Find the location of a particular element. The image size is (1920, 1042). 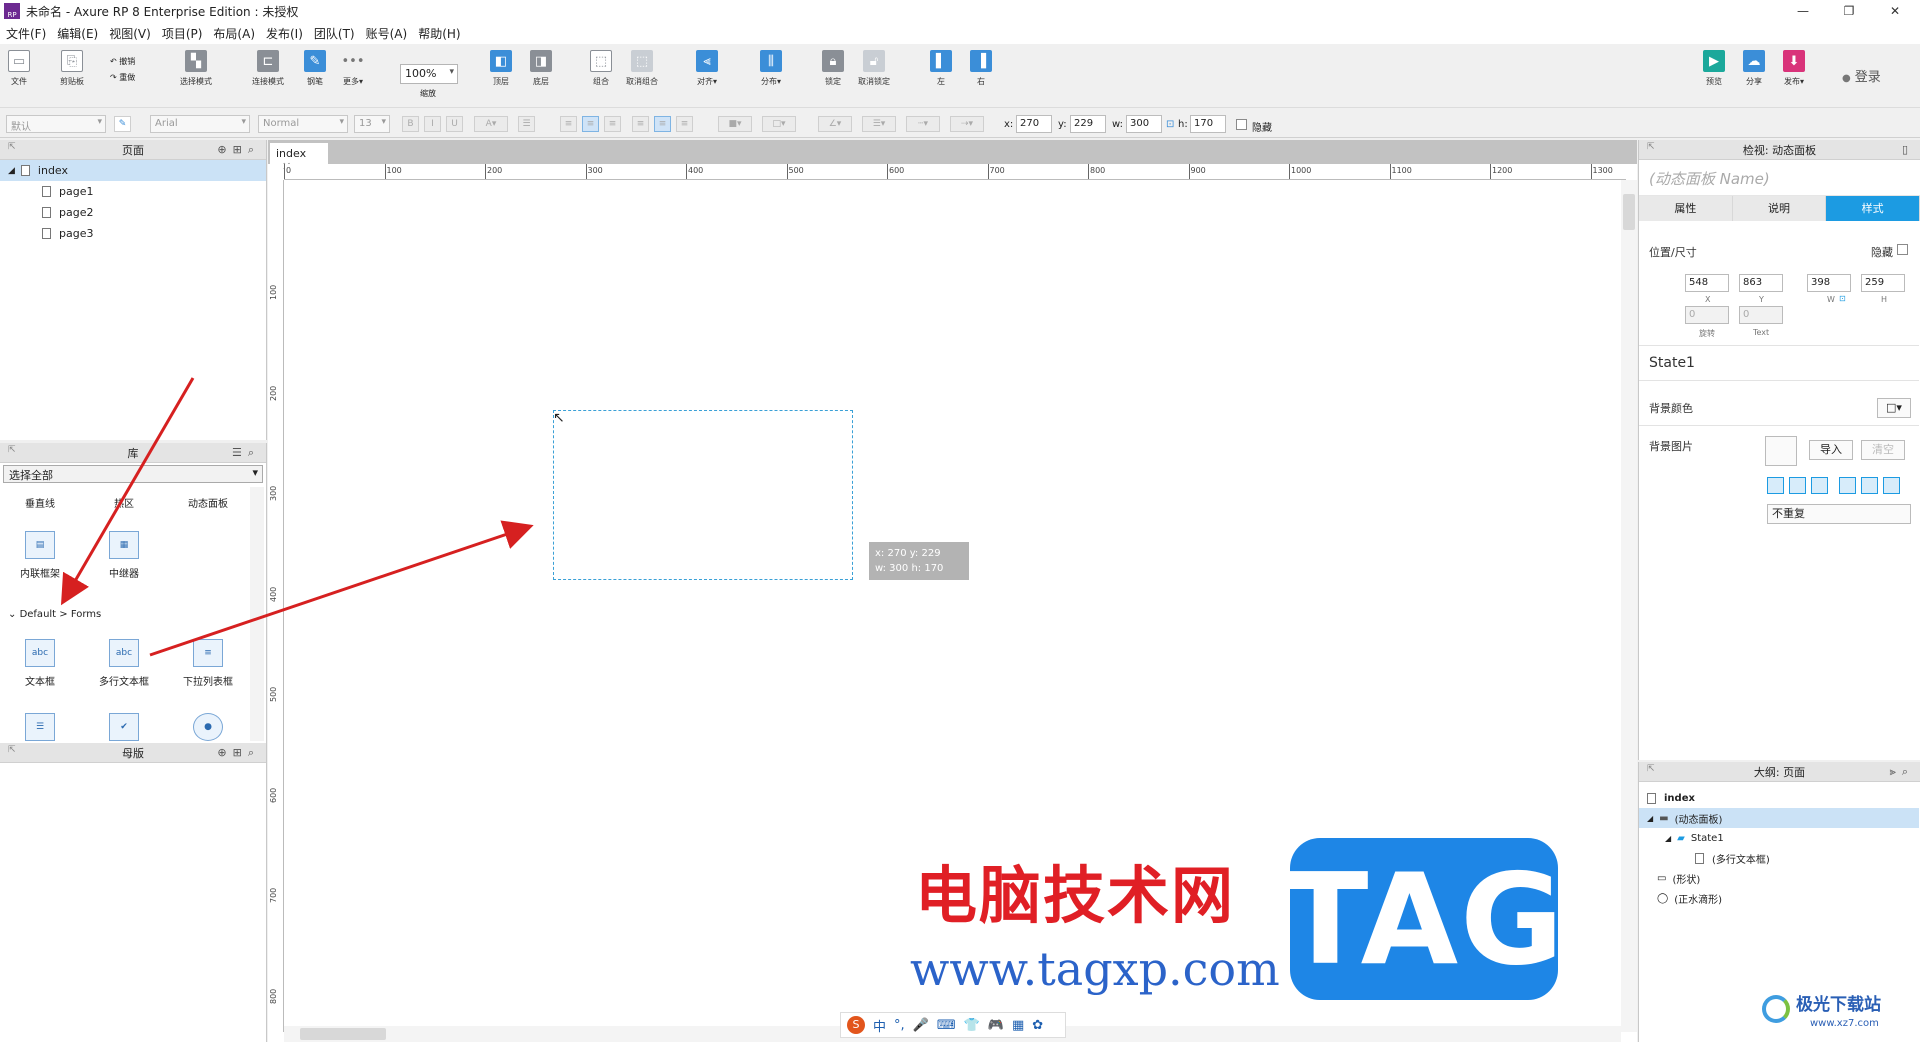

outline-item-state1: ◢ ▰ State1 is located at coordinates (1779, 838).